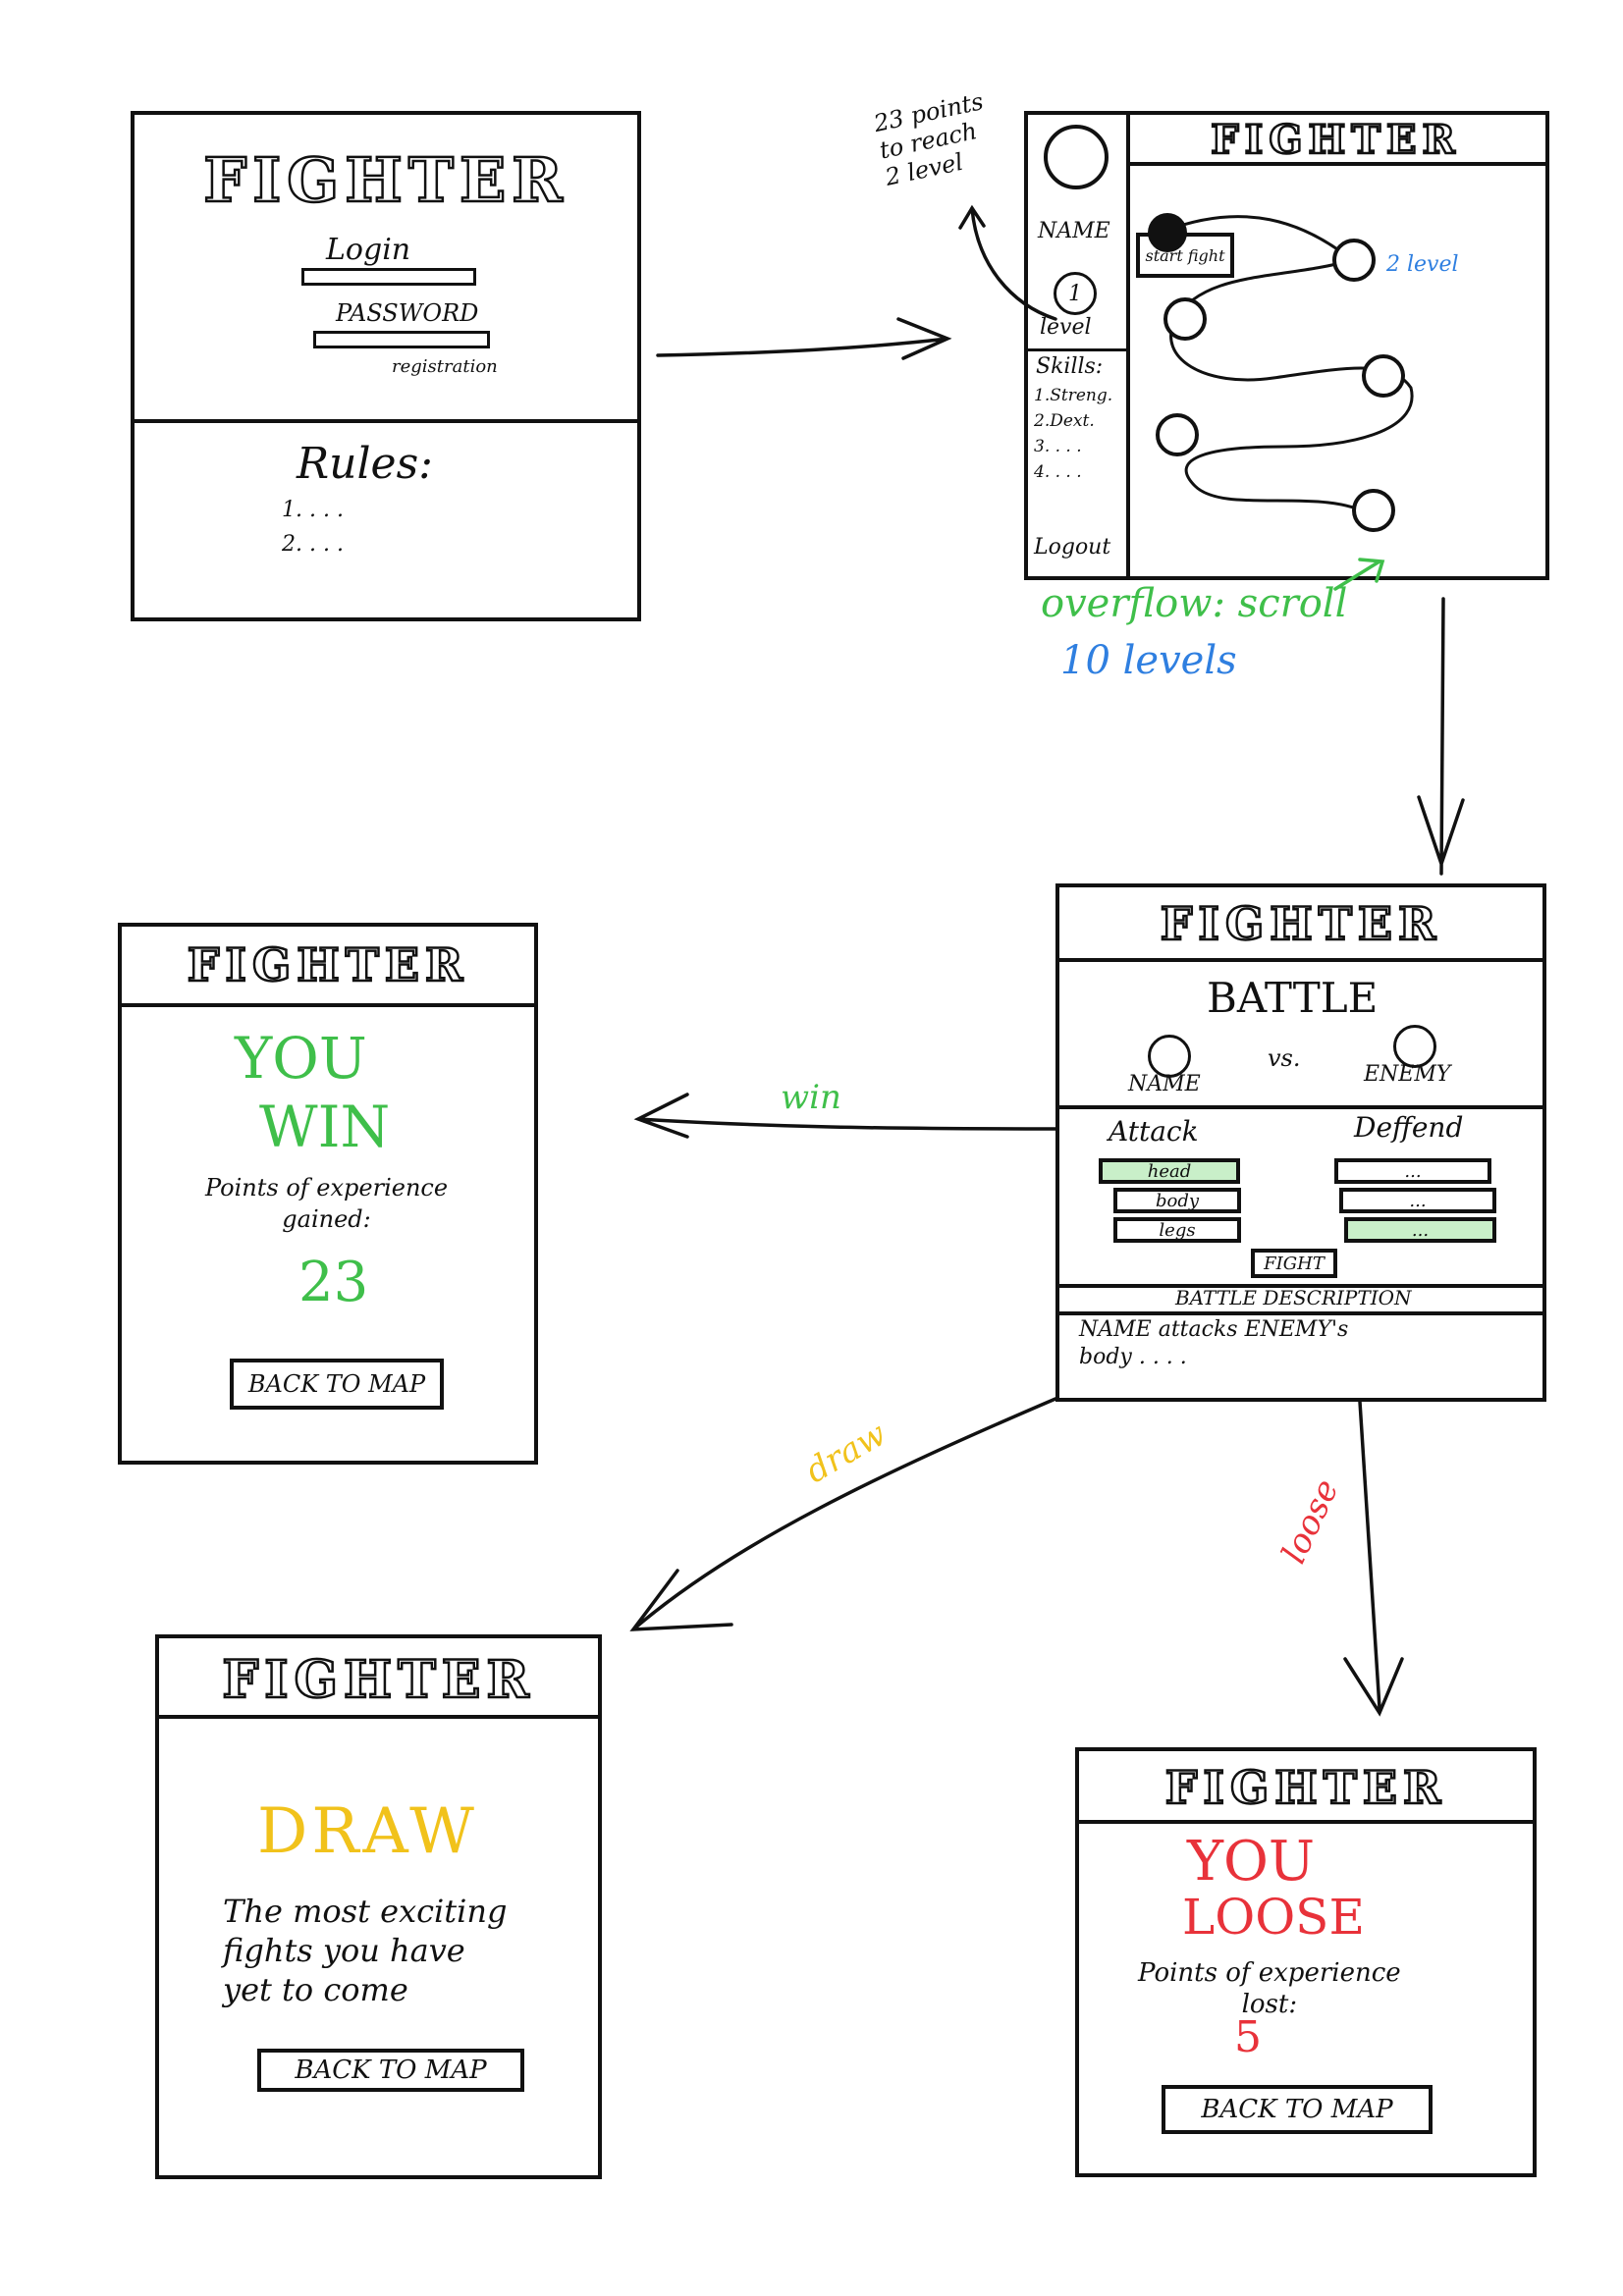 This screenshot has width=1623, height=2296. I want to click on map-to-battle-arrow, so click(1441, 736).